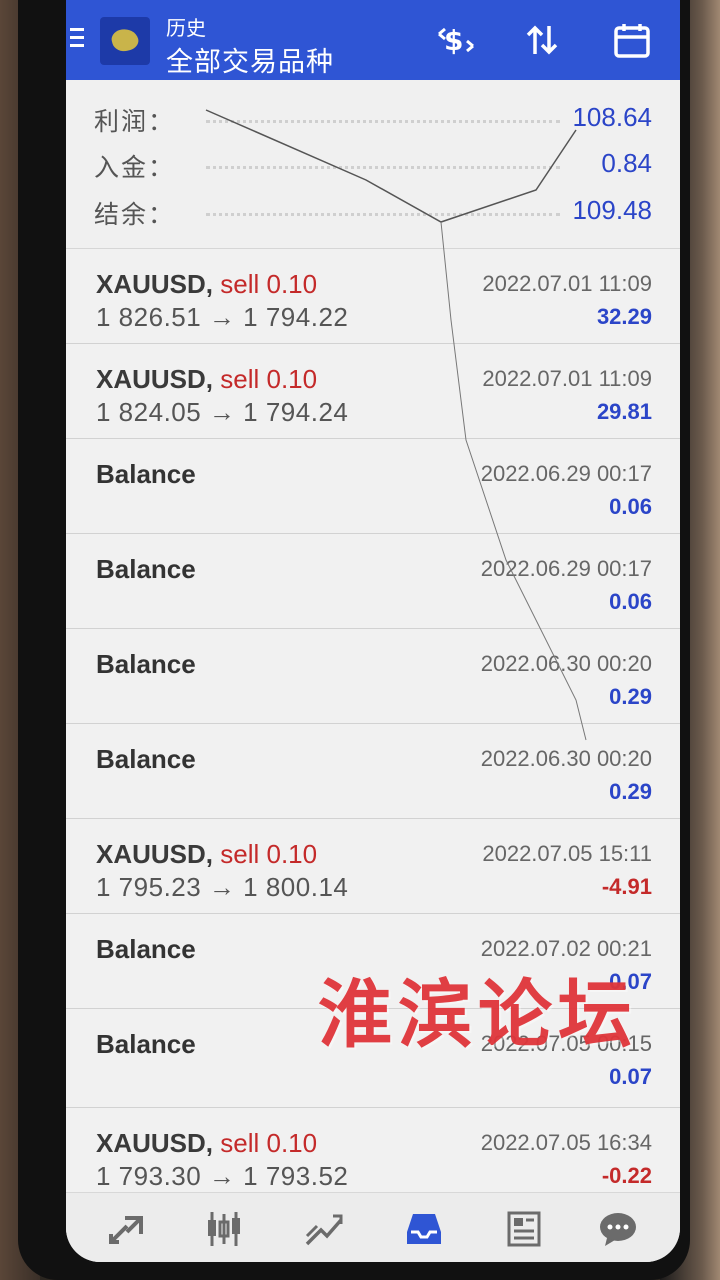 The height and width of the screenshot is (1280, 720). What do you see at coordinates (478, 1015) in the screenshot?
I see `watermark: 淮滨论坛` at bounding box center [478, 1015].